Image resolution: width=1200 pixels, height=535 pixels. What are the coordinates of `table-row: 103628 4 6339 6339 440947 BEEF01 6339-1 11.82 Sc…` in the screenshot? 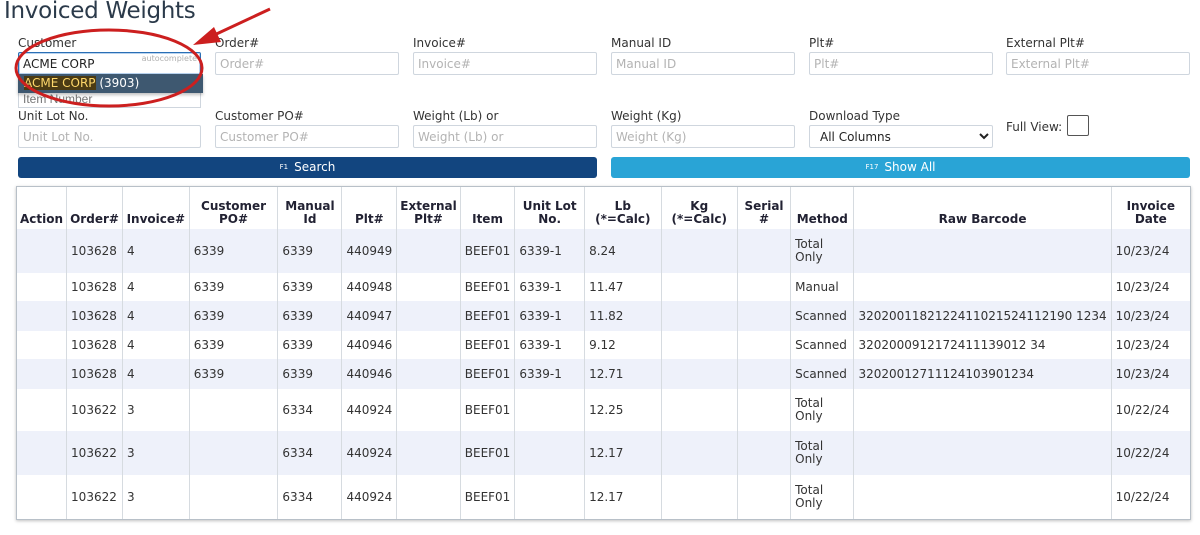 It's located at (603, 316).